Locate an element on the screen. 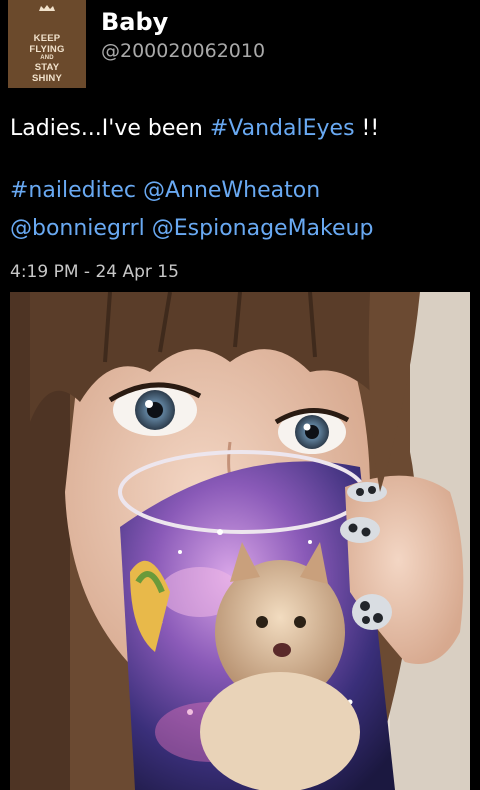  tweet-line-2: #naileditec @AnneWheaton is located at coordinates (240, 191).